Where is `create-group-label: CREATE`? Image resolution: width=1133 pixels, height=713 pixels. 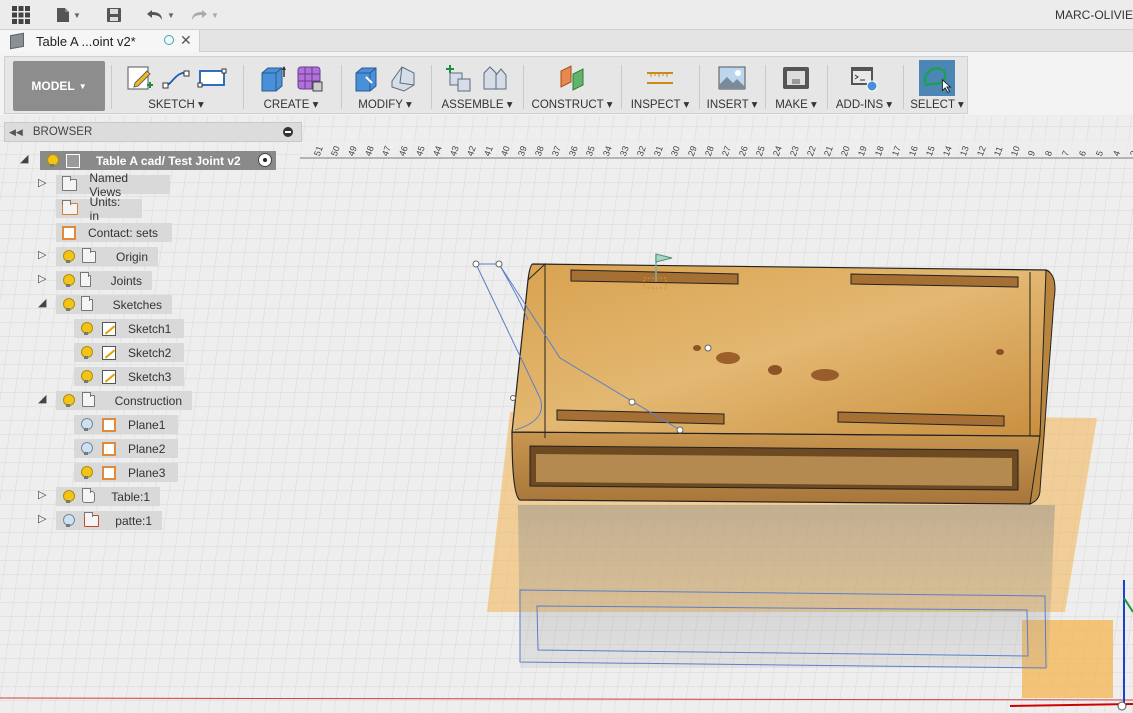
create-group-label: CREATE is located at coordinates (286, 105).